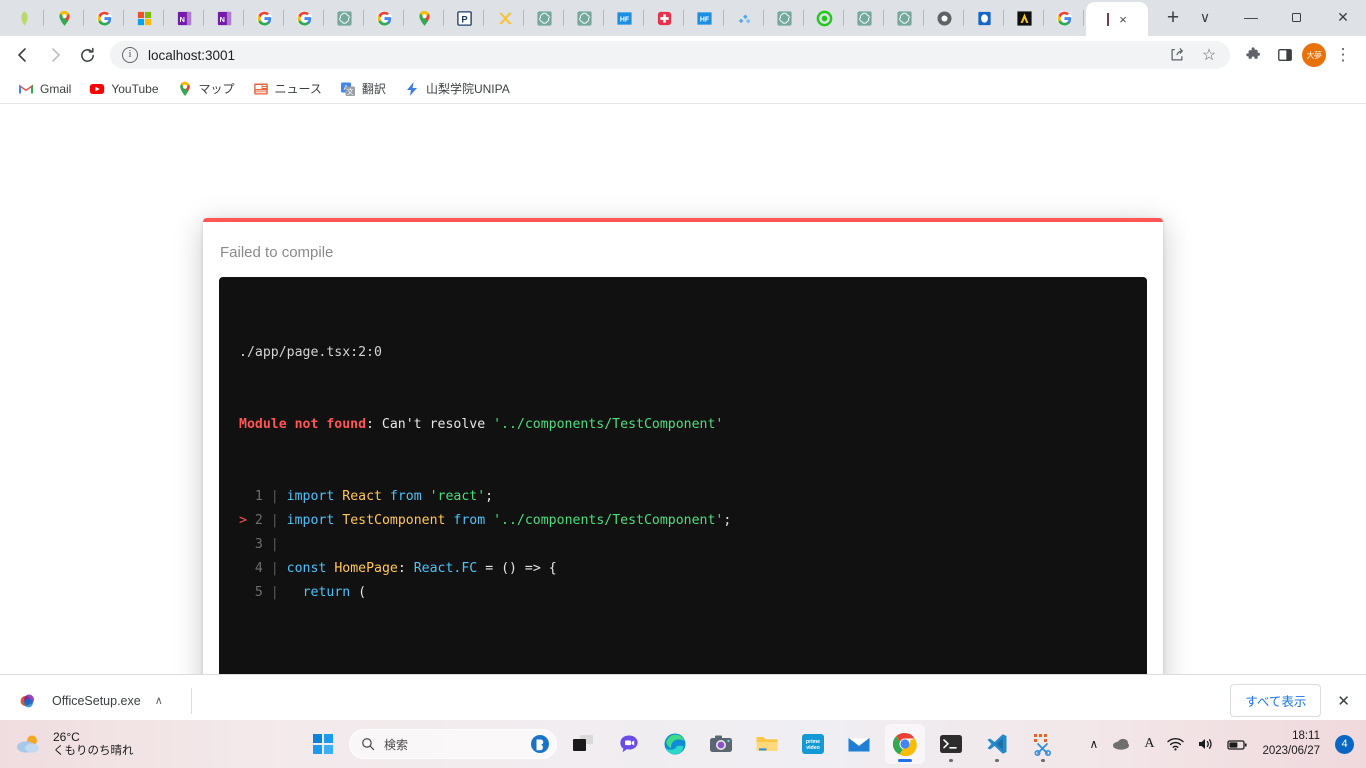 The height and width of the screenshot is (768, 1366). I want to click on code-line-number: 2, so click(258, 520).